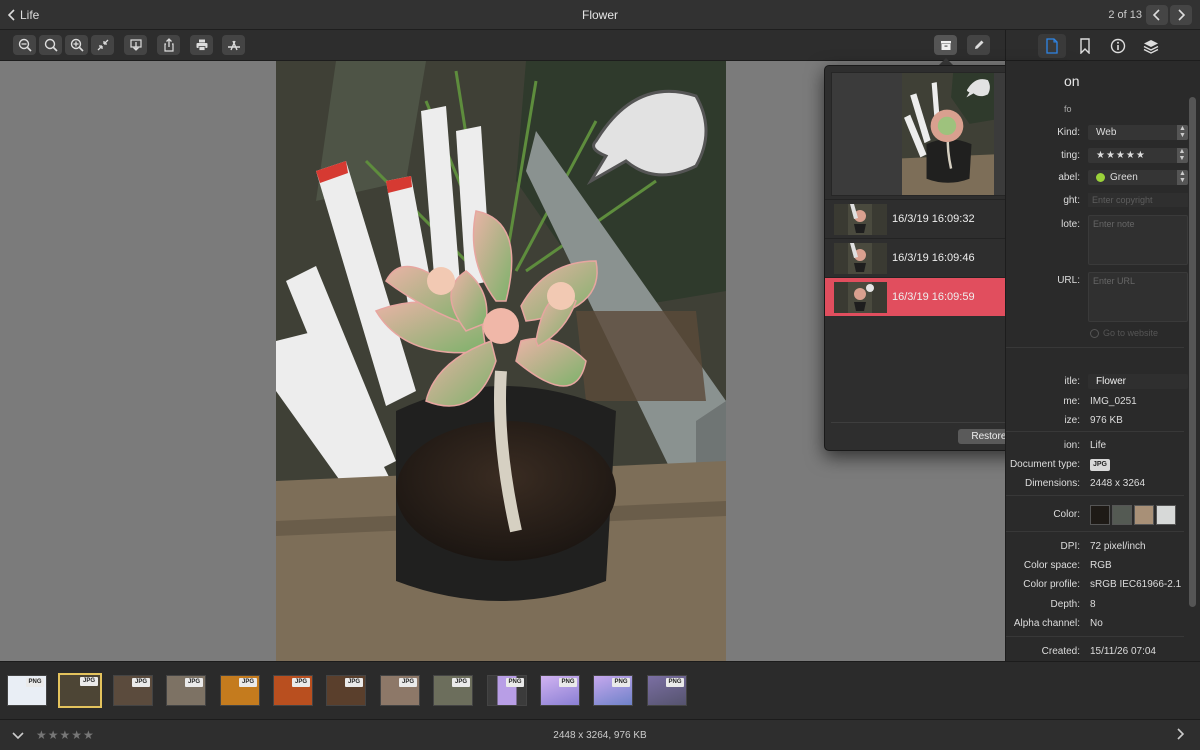 The height and width of the screenshot is (750, 1200). I want to click on kind-label: Kind:, so click(1068, 132).